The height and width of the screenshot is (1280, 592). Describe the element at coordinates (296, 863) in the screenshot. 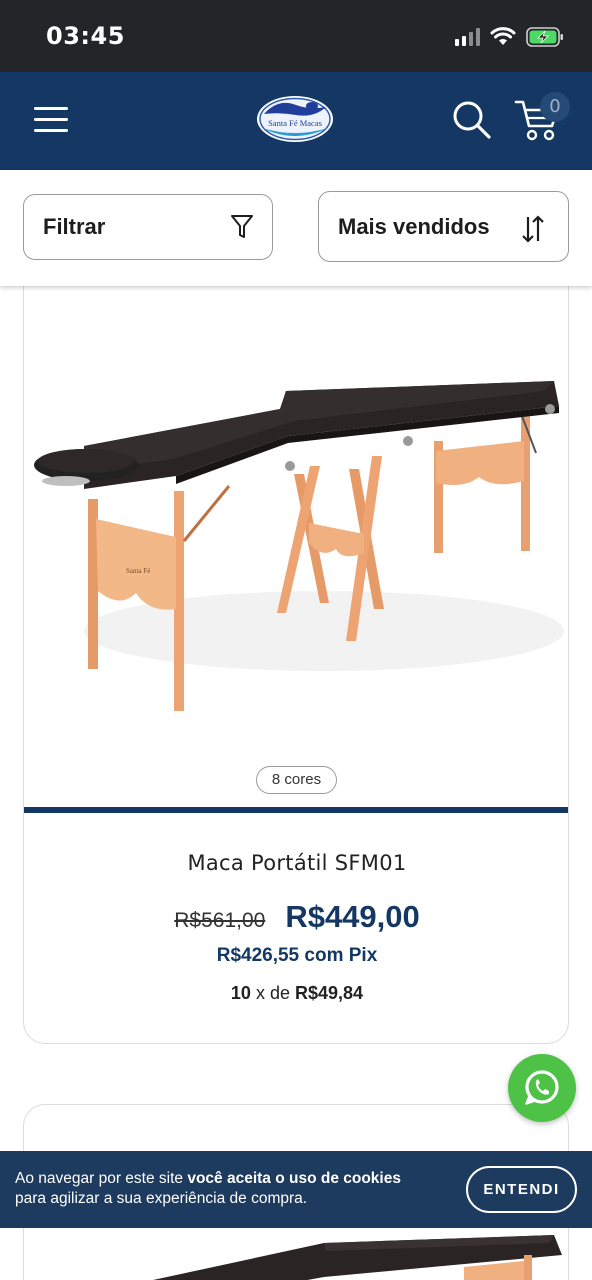

I see `product-name: Maca Portátil SFM01` at that location.